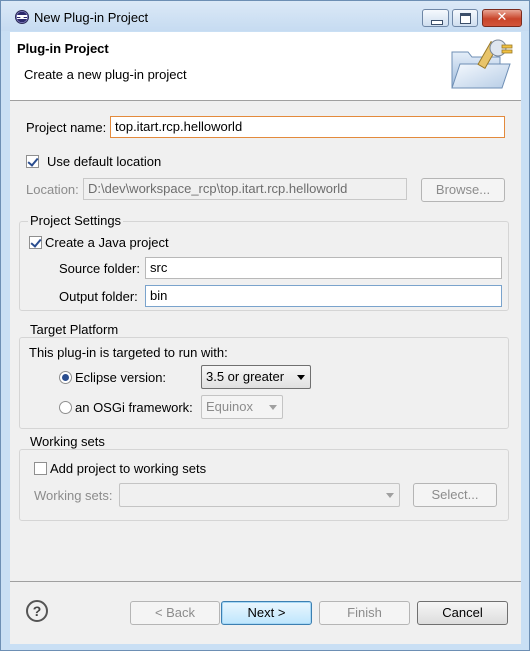 The width and height of the screenshot is (530, 651). Describe the element at coordinates (465, 18) in the screenshot. I see `maximize-button` at that location.